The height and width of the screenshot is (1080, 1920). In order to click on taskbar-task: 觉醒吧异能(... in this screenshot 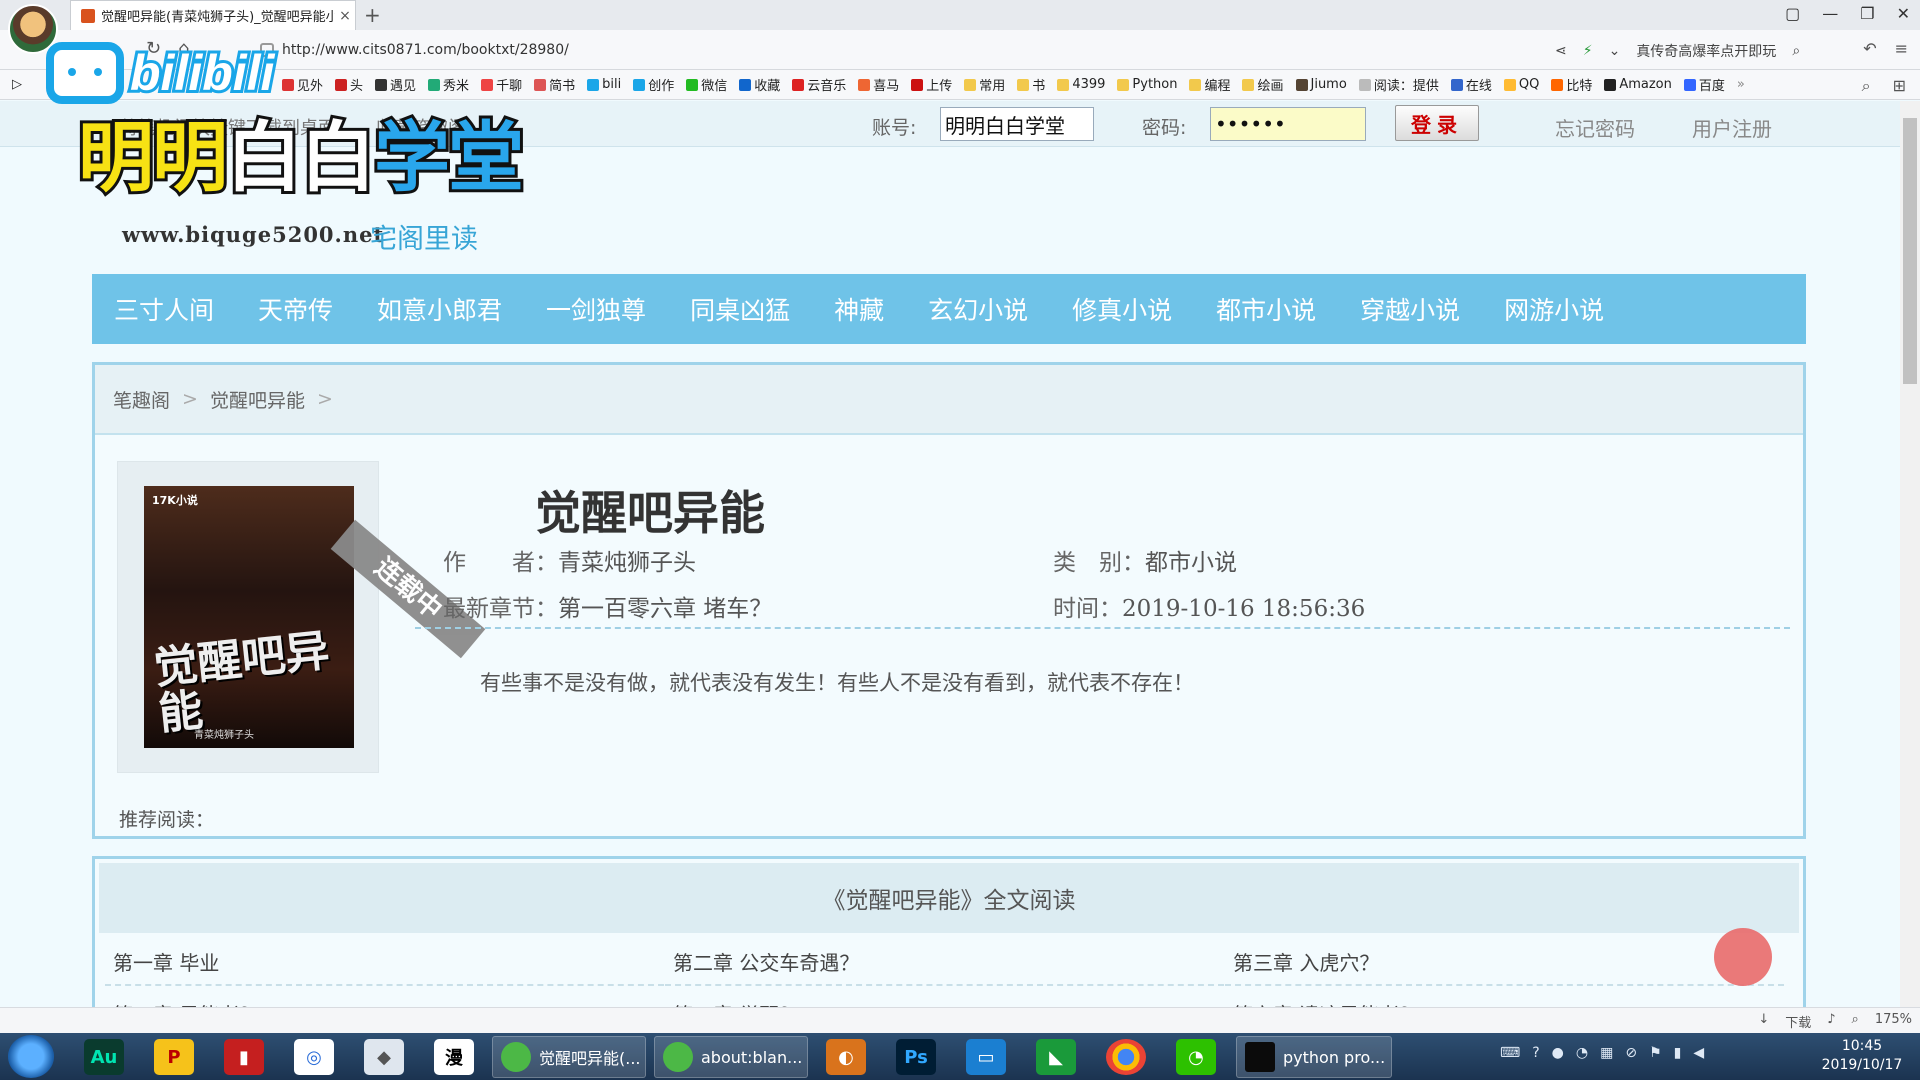, I will do `click(569, 1057)`.